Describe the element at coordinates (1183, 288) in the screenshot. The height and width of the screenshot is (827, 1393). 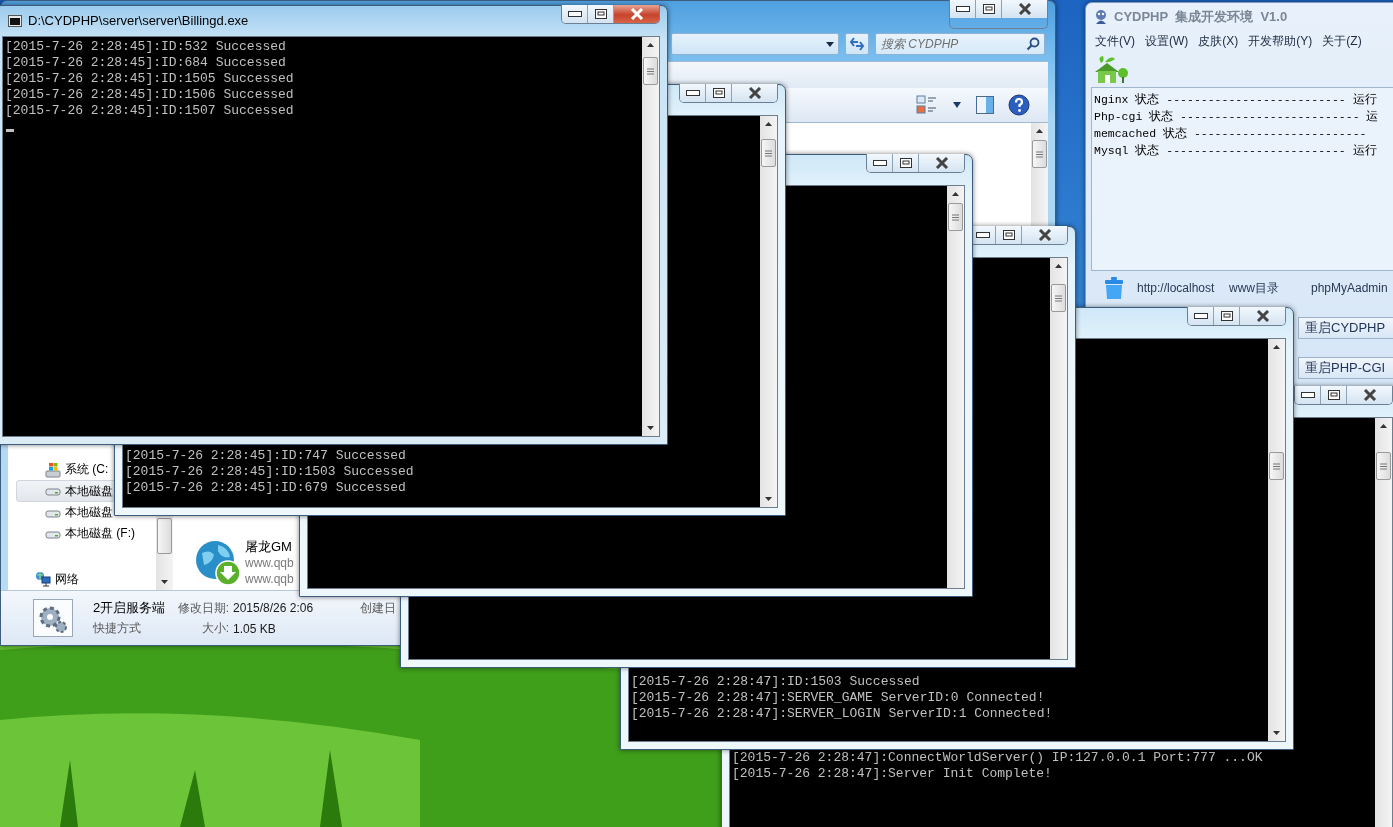
I see `link: http://localhost` at that location.